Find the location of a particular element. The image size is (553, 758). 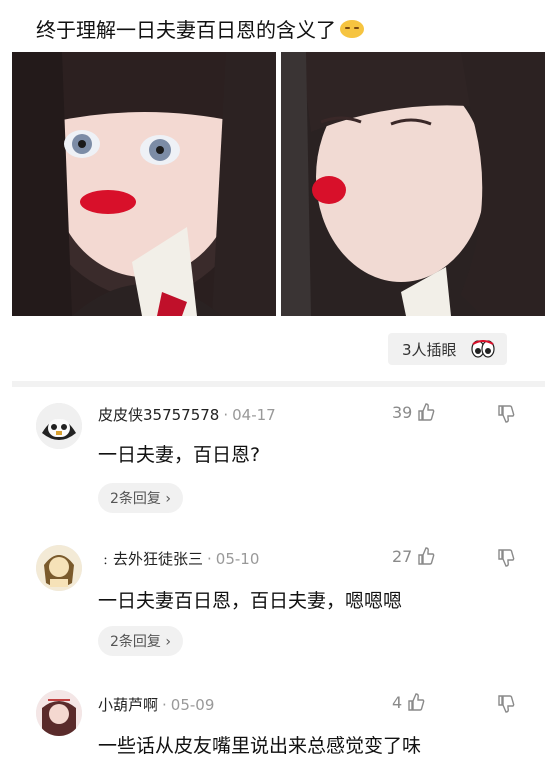

smirk-emoji-icon is located at coordinates (352, 28).